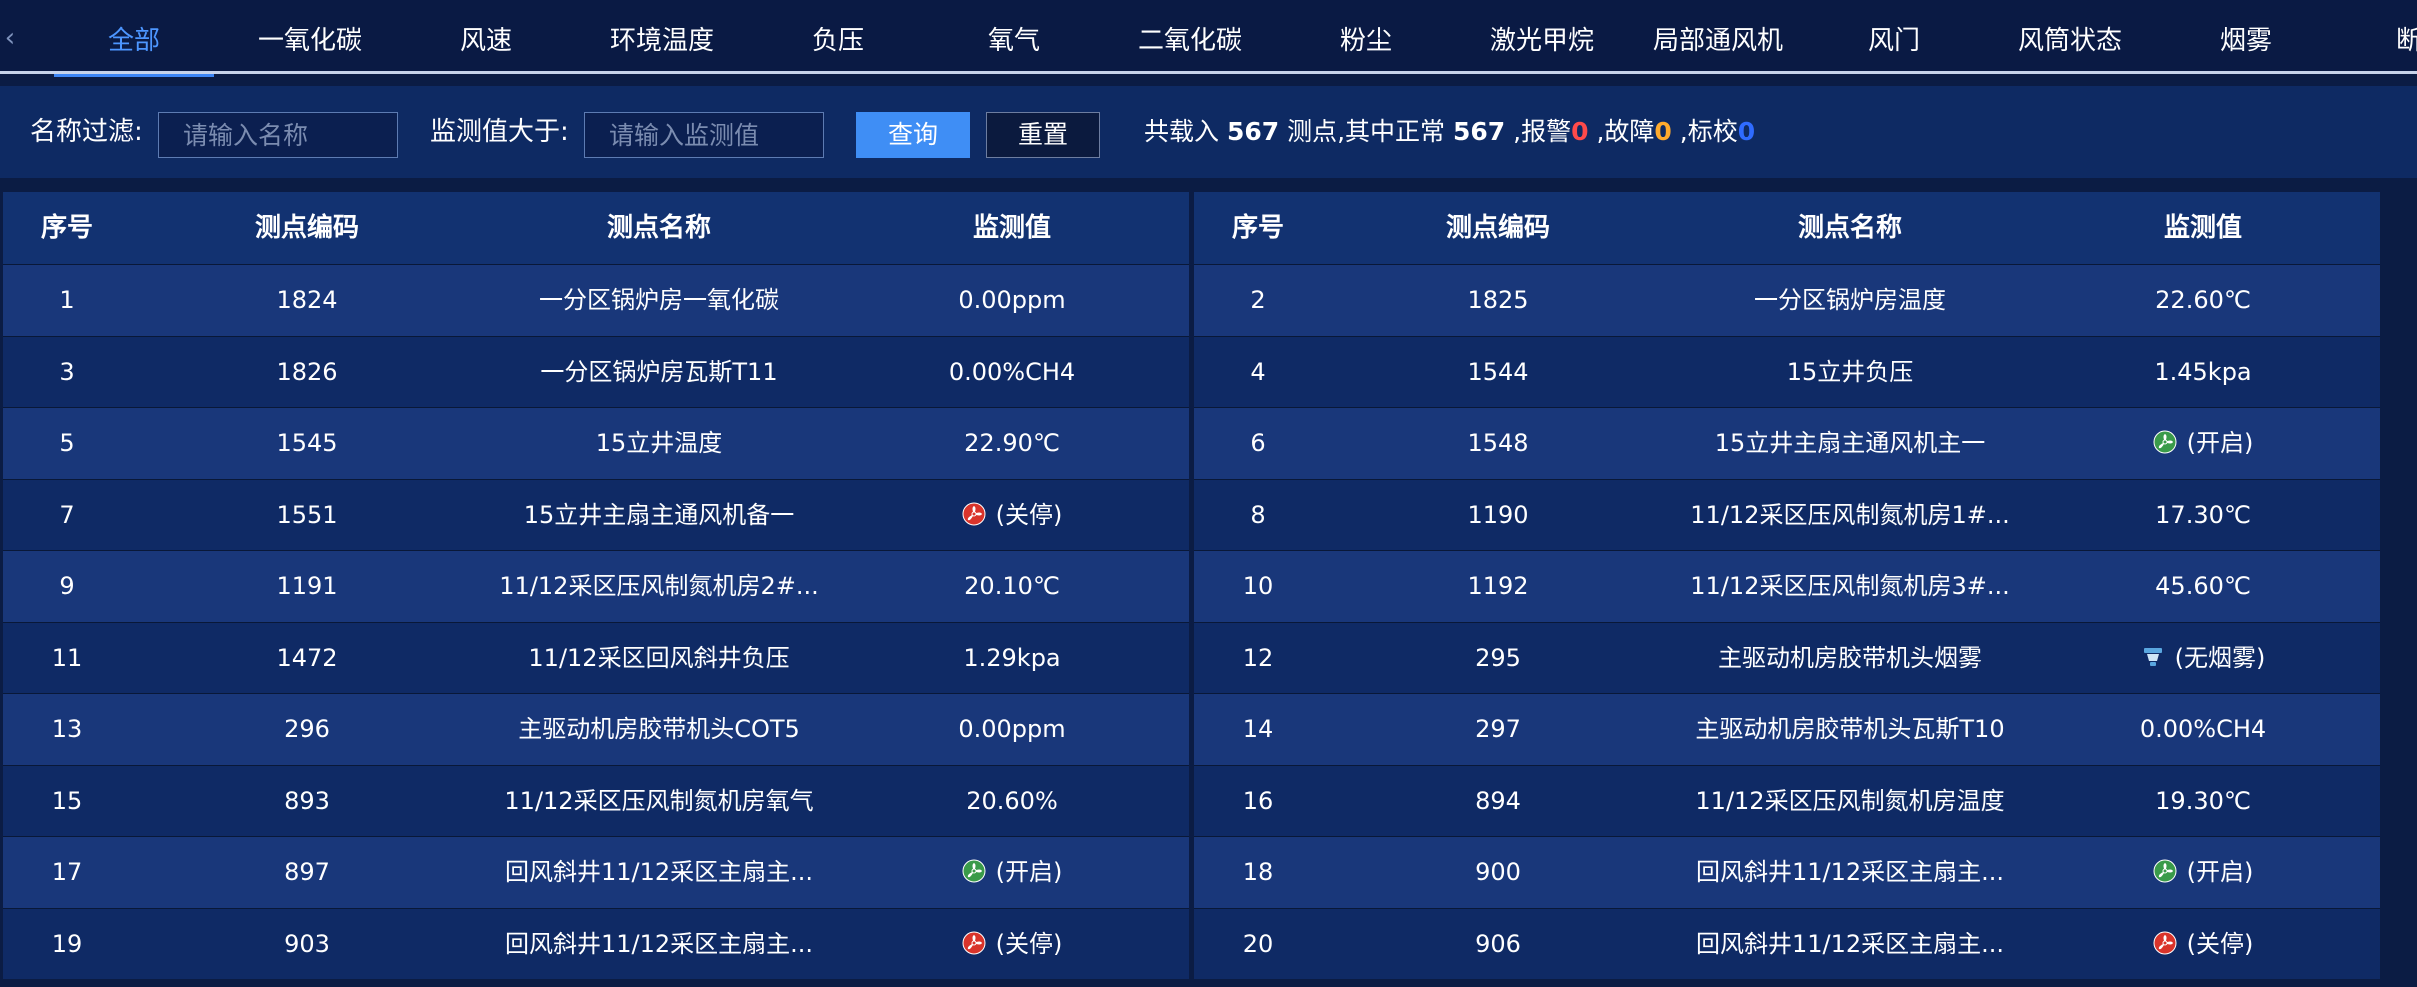  What do you see at coordinates (1625, 131) in the screenshot?
I see `summary-fault-label: ,故障` at bounding box center [1625, 131].